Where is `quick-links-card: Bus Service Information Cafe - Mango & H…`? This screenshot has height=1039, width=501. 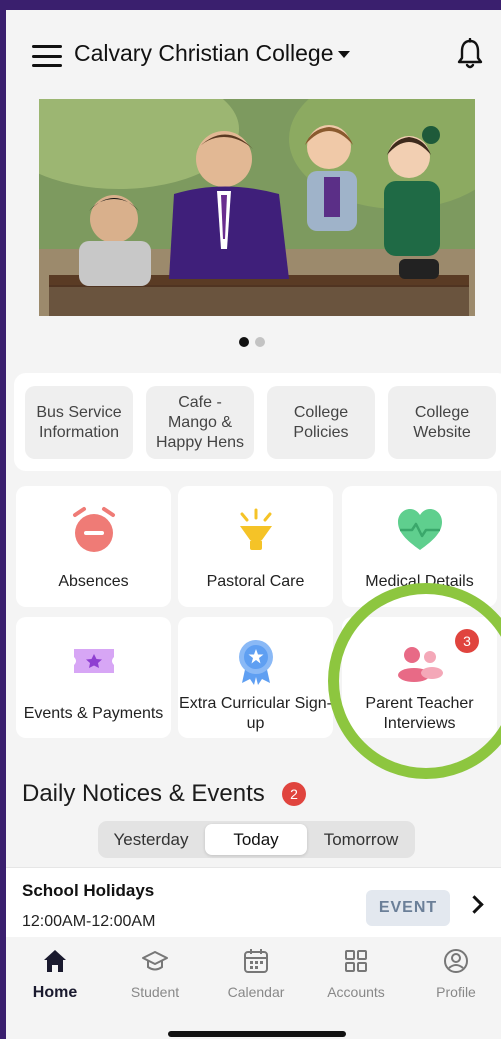
quick-links-card: Bus Service Information Cafe - Mango & H… is located at coordinates (257, 422).